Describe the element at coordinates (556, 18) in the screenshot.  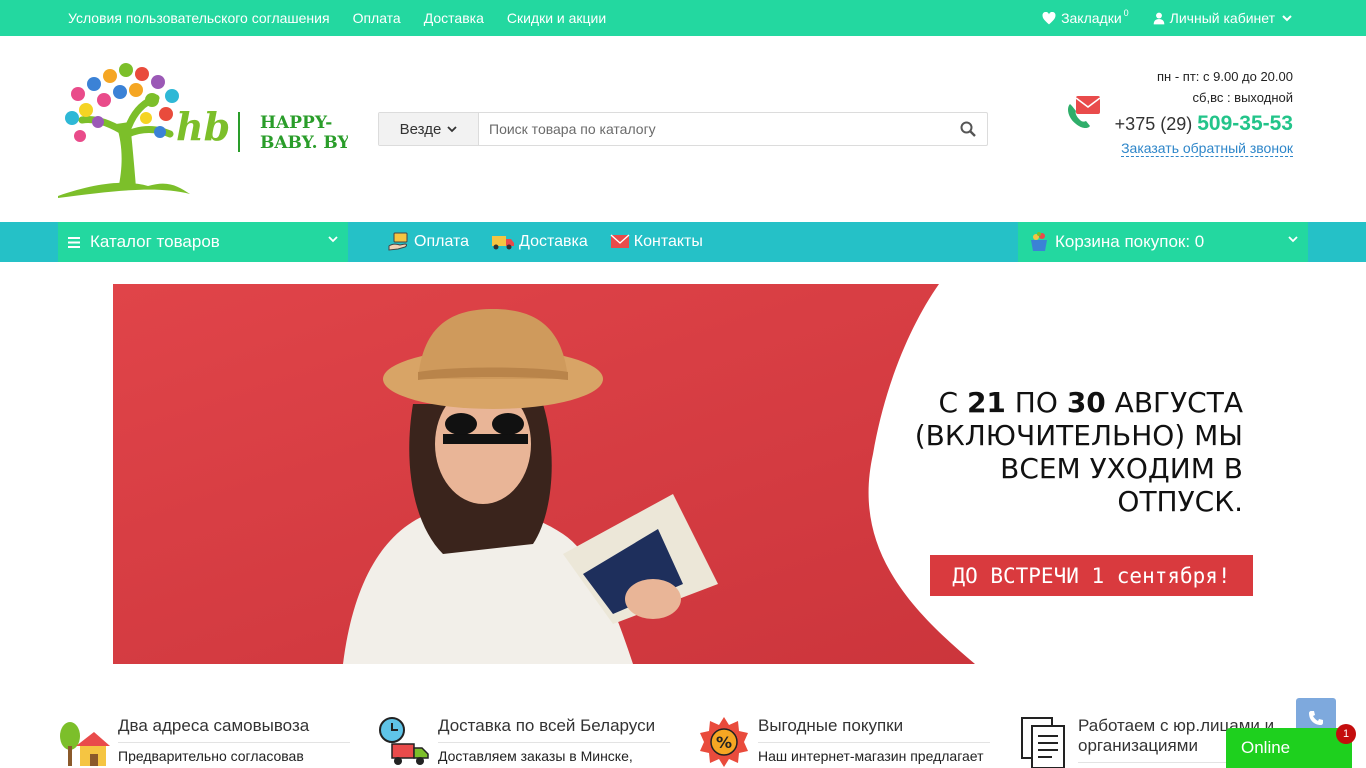
I see `link-discounts: Скидки и акции` at that location.